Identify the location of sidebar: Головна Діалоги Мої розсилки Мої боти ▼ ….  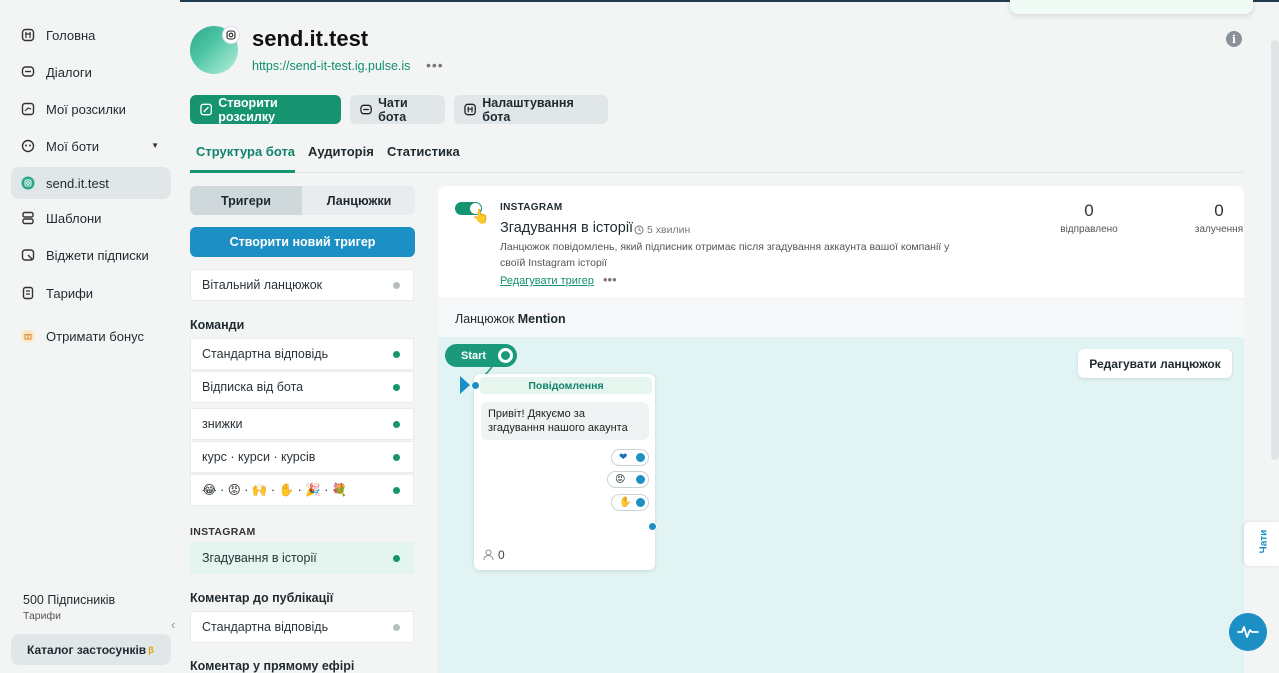
(90, 336).